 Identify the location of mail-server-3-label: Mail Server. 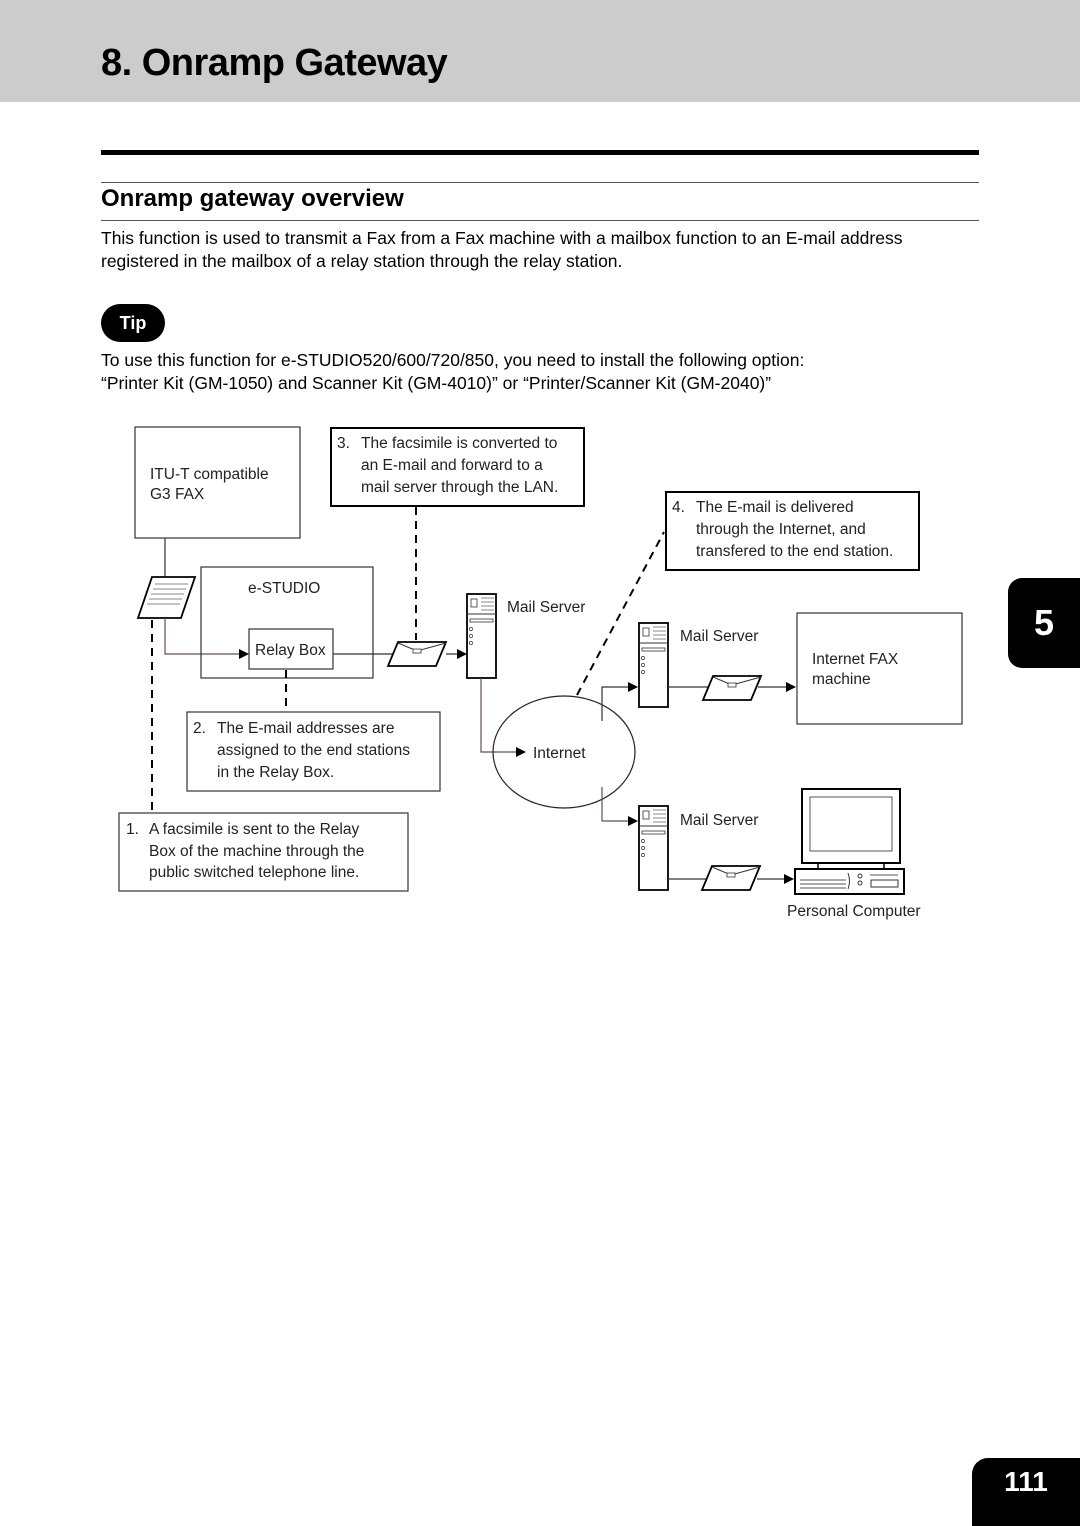
(719, 820).